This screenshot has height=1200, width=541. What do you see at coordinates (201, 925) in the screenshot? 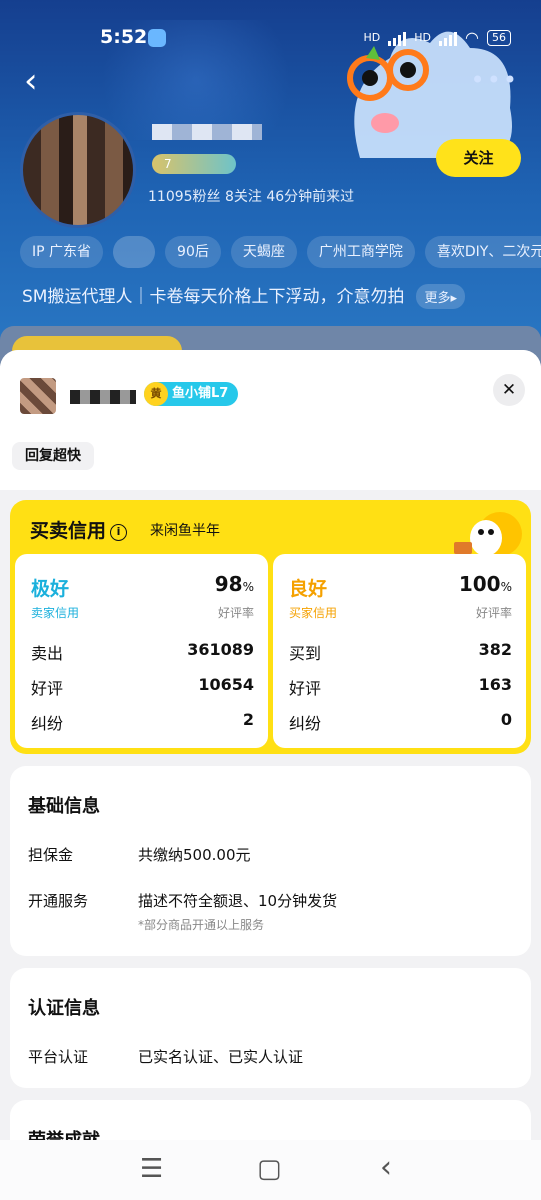
I see `service-note: *部分商品开通以上服务` at bounding box center [201, 925].